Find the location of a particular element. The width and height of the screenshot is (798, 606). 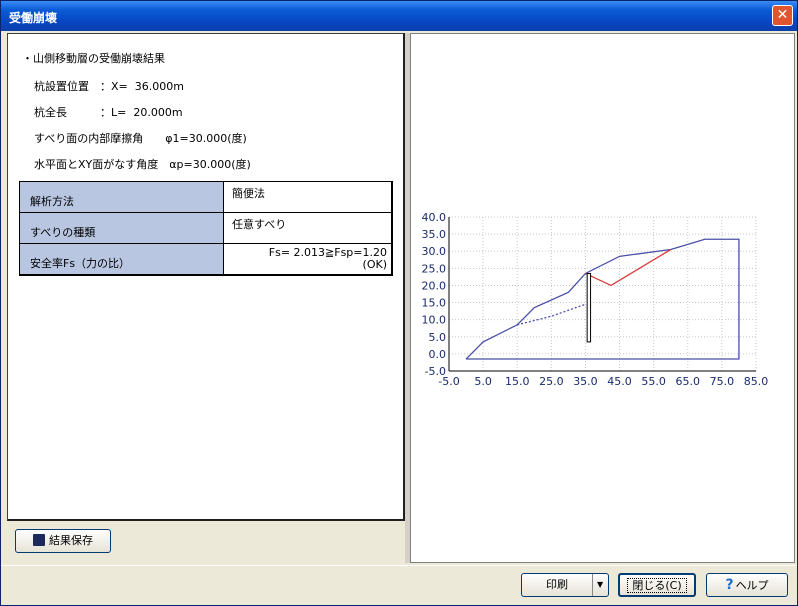

help-button: ? ヘルプ is located at coordinates (747, 585).